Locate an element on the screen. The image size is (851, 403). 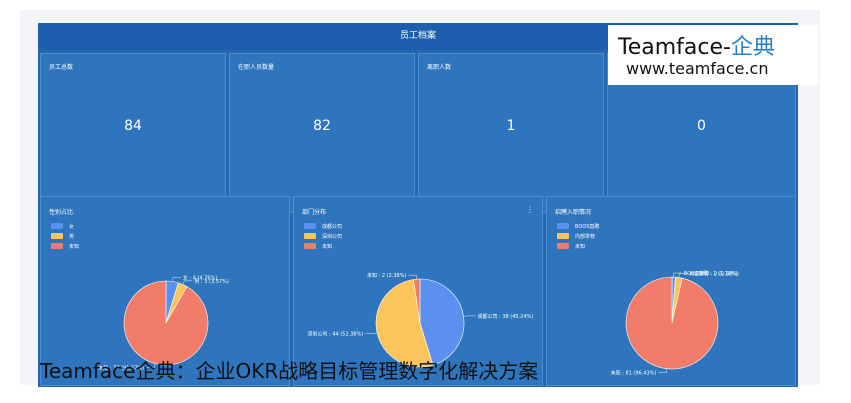
stat-label: 员工总数 is located at coordinates (61, 67).